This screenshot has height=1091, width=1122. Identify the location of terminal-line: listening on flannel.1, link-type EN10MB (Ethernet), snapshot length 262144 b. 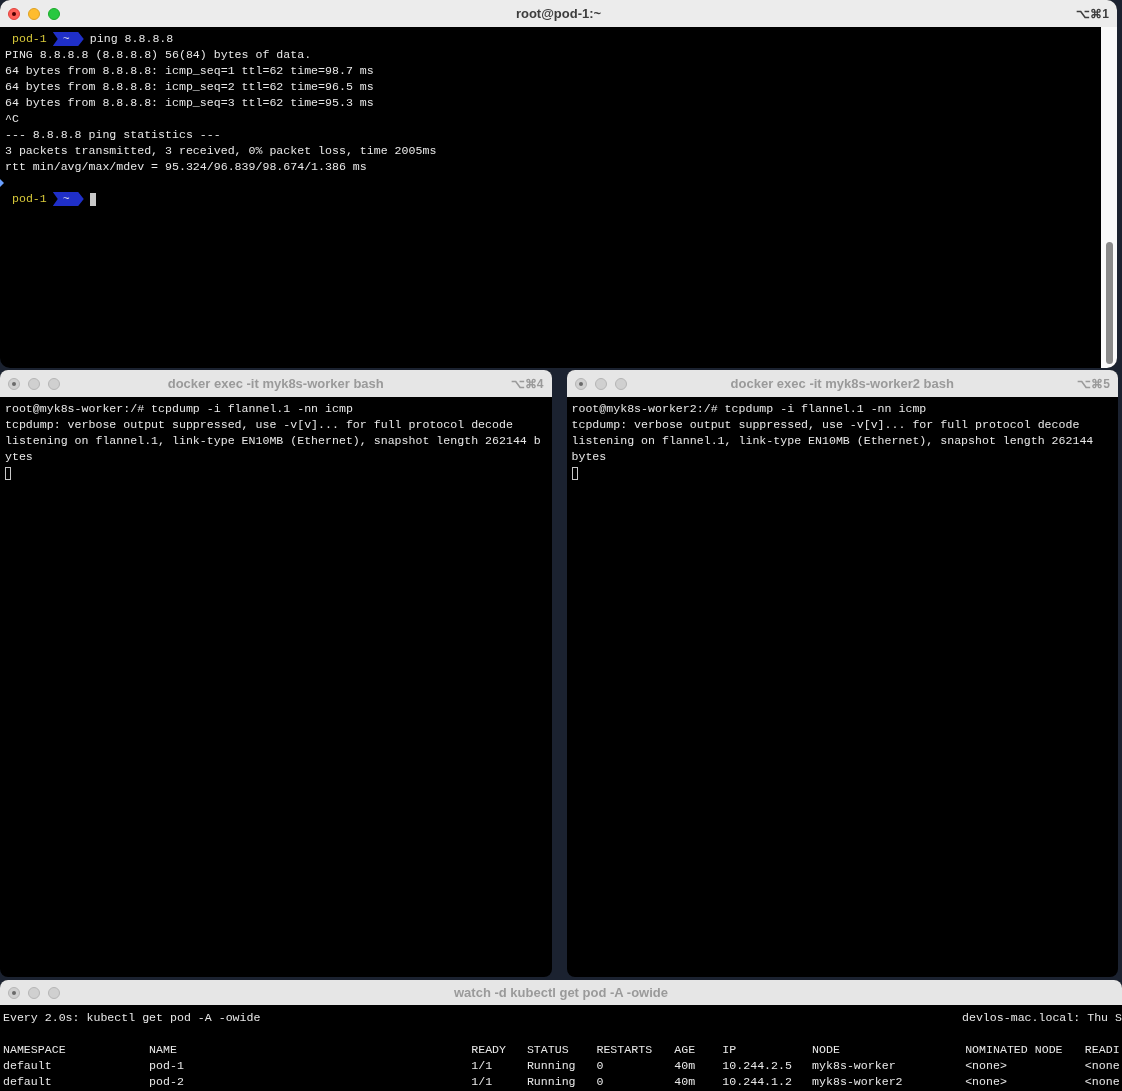
(273, 441).